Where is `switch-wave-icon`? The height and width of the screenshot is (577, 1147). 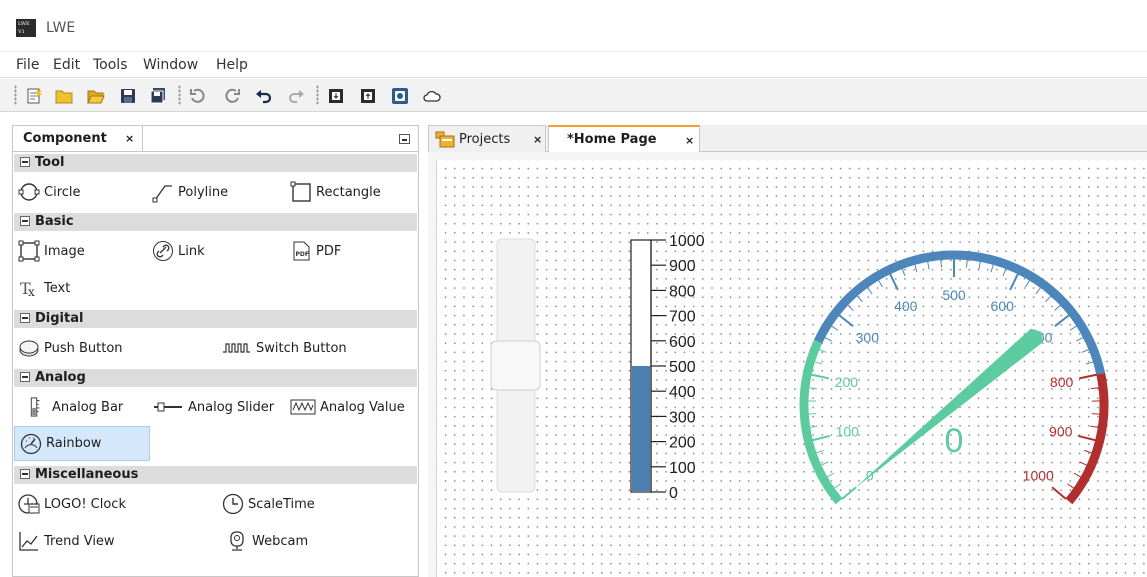 switch-wave-icon is located at coordinates (237, 348).